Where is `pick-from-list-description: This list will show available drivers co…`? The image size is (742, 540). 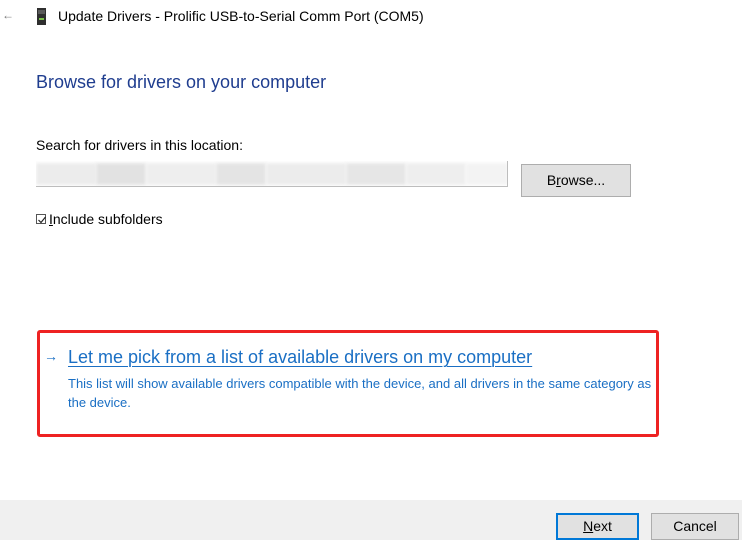
pick-from-list-description: This list will show available drivers co… is located at coordinates (360, 393).